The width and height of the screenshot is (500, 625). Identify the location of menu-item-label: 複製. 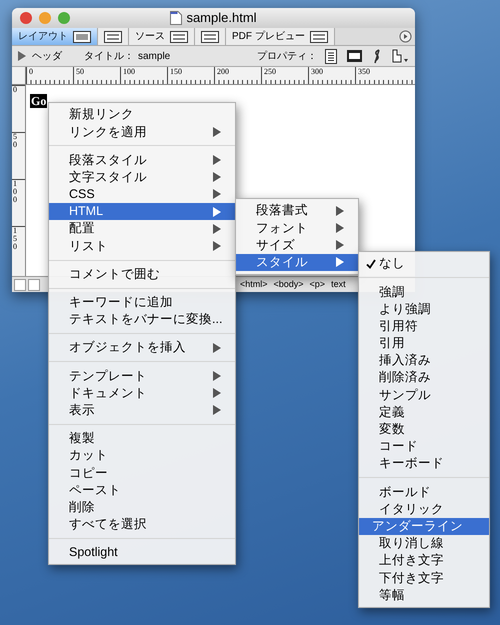
(82, 438).